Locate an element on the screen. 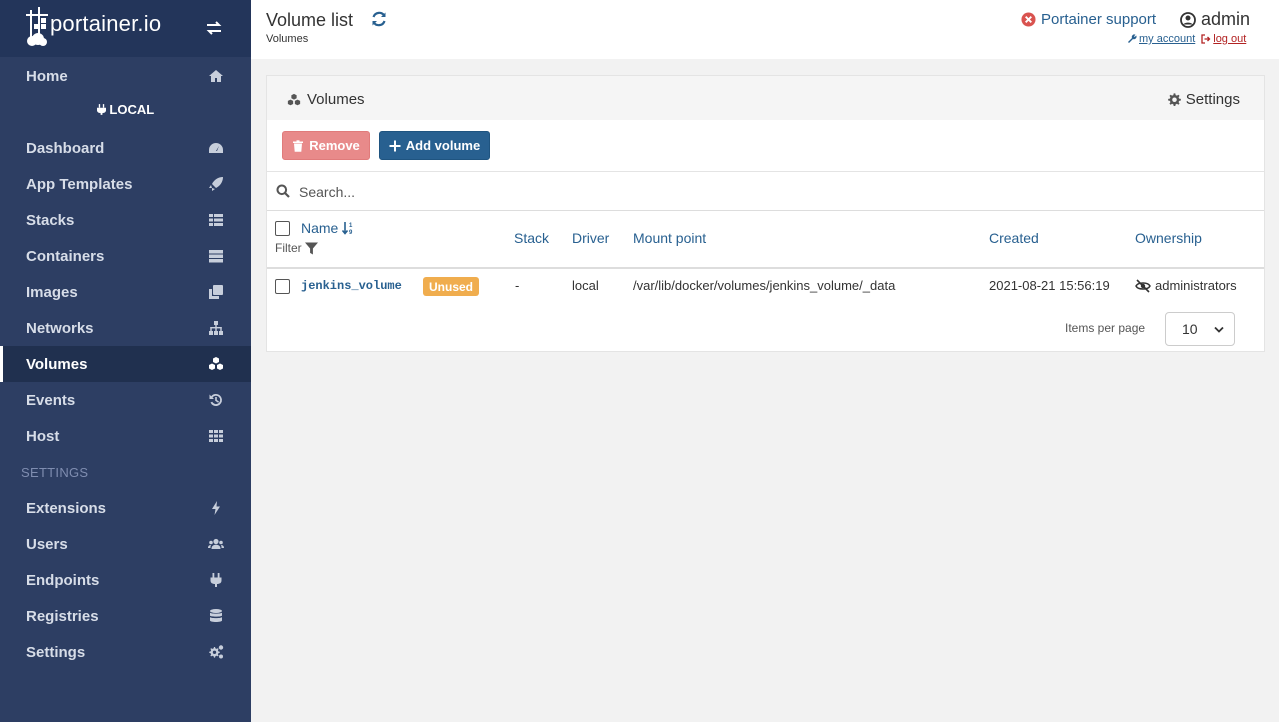  gear-icon is located at coordinates (1174, 99).